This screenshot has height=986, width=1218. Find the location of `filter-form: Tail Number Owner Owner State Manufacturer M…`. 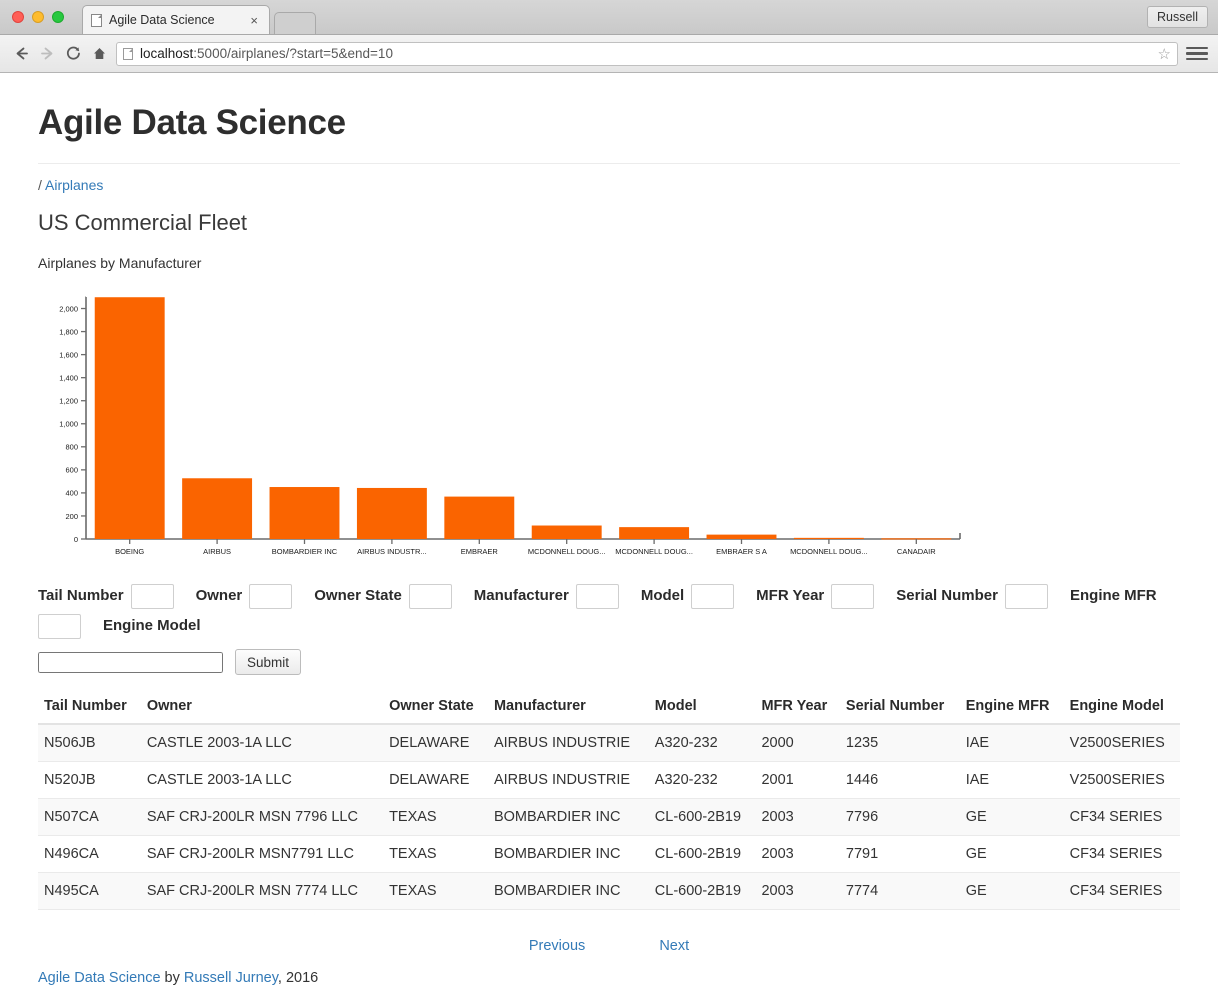

filter-form: Tail Number Owner Owner State Manufacturer M… is located at coordinates (609, 628).